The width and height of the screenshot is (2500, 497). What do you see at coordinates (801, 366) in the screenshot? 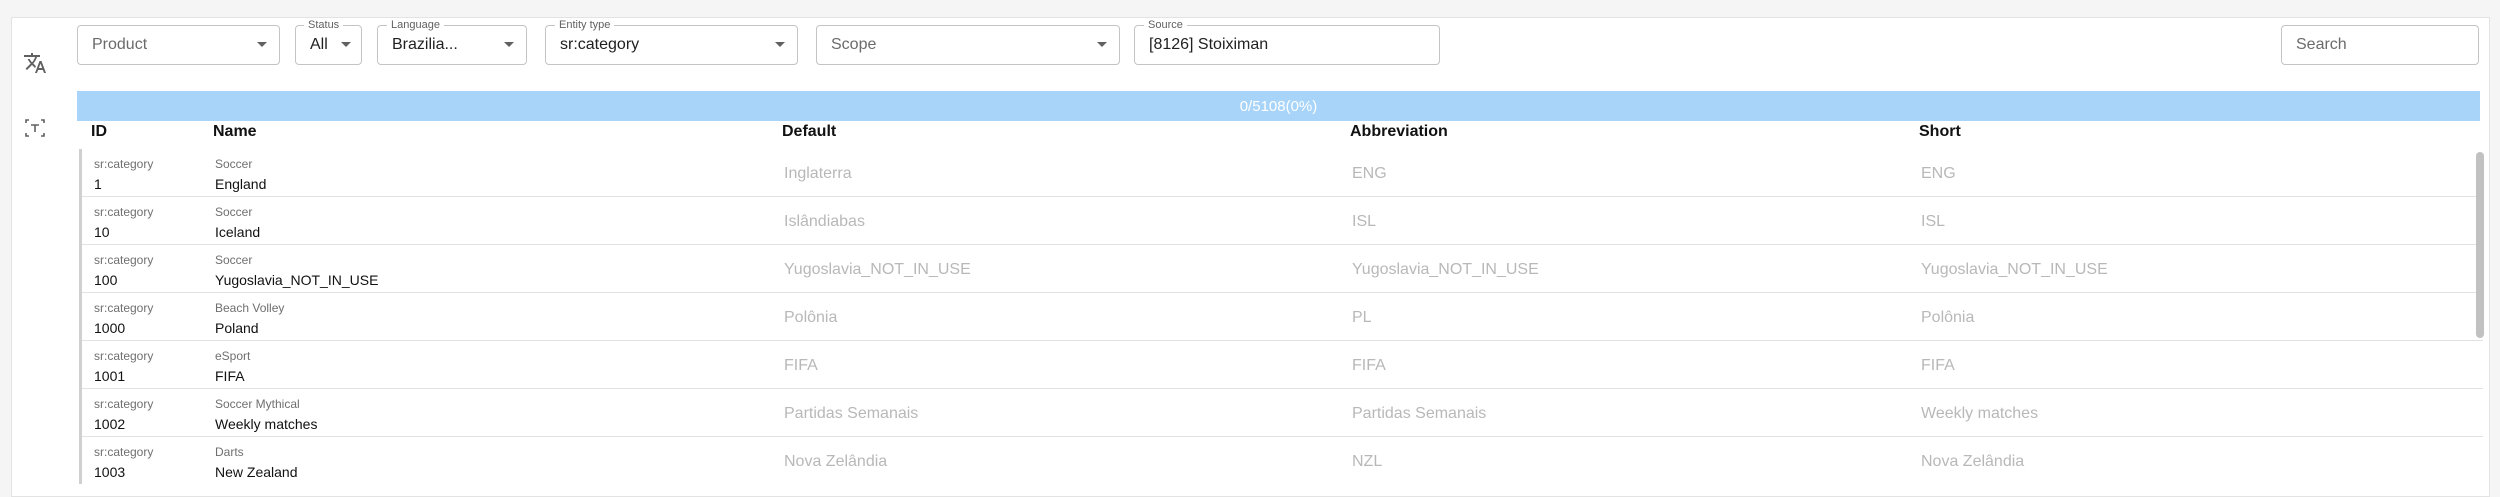
I see `row-default: FIFA` at bounding box center [801, 366].